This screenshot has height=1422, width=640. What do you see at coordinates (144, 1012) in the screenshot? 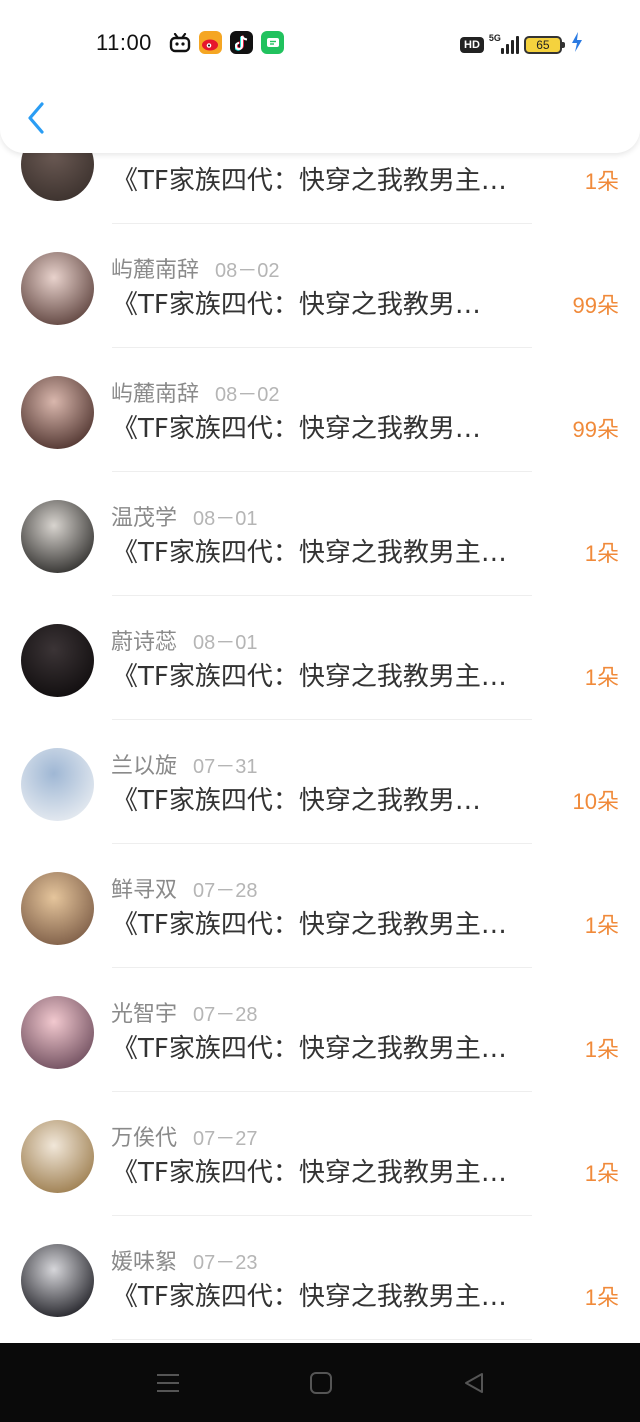
I see `sender-name: 光智宇` at bounding box center [144, 1012].